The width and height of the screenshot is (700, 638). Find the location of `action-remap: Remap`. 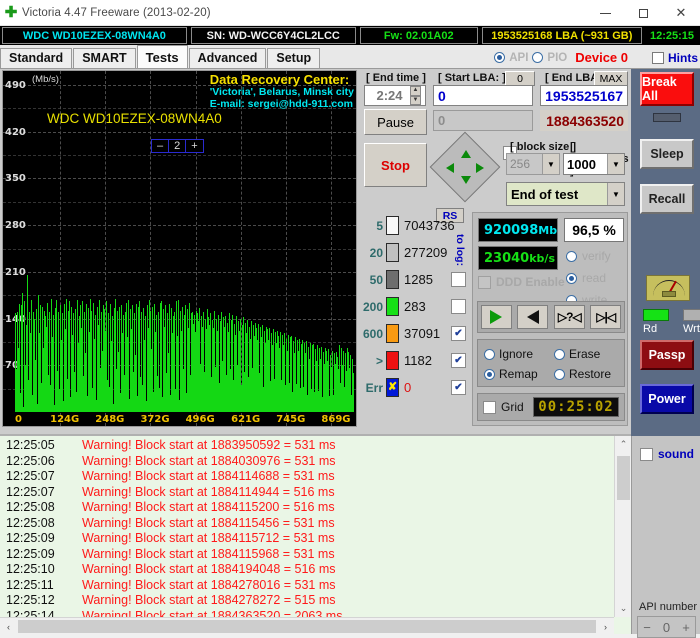

action-remap: Remap is located at coordinates (516, 374).